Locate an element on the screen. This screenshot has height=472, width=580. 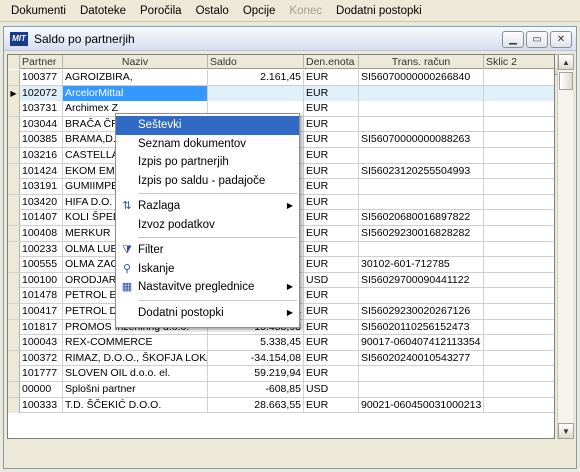
table-row: 00000 Splošni partner -608,85 USD is located at coordinates (281, 390).